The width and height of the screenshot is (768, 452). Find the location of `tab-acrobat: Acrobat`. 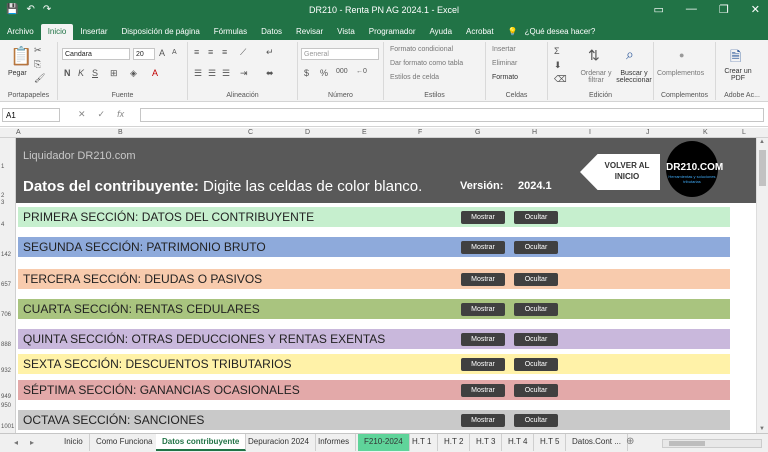

tab-acrobat: Acrobat is located at coordinates (480, 32).